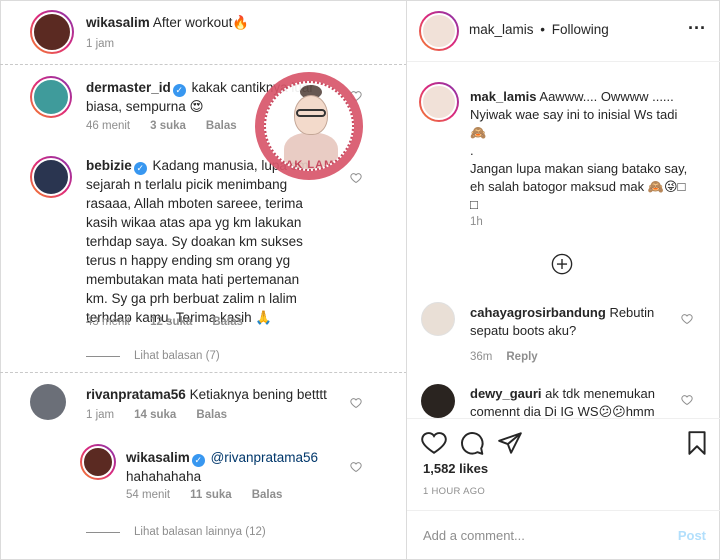  I want to click on likes-count: 1,582 likes, so click(455, 468).